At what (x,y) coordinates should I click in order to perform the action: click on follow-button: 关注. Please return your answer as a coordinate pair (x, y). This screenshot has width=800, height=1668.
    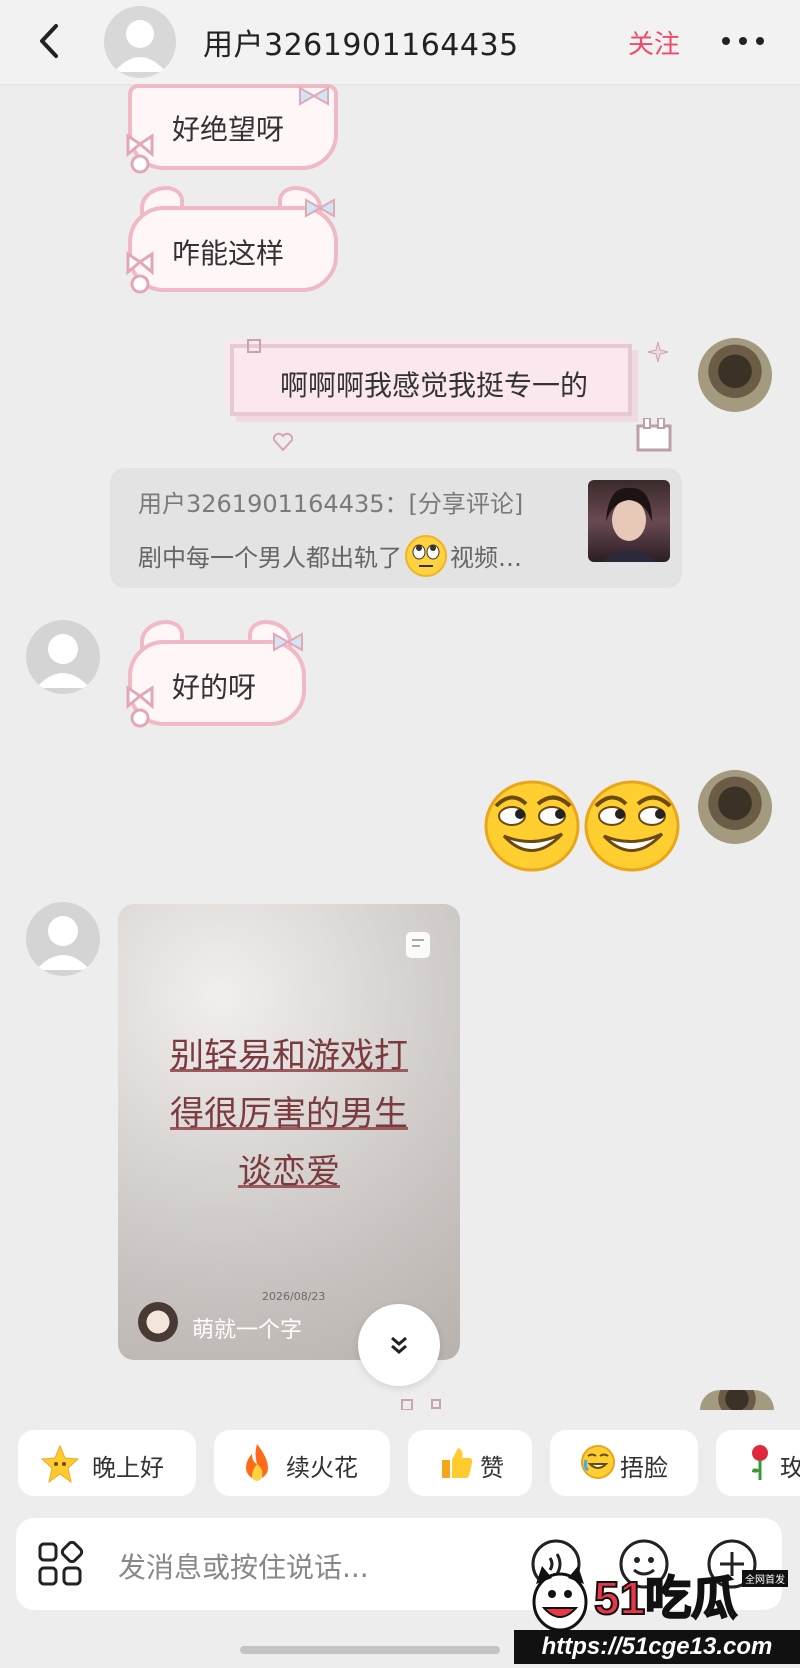
    Looking at the image, I should click on (654, 42).